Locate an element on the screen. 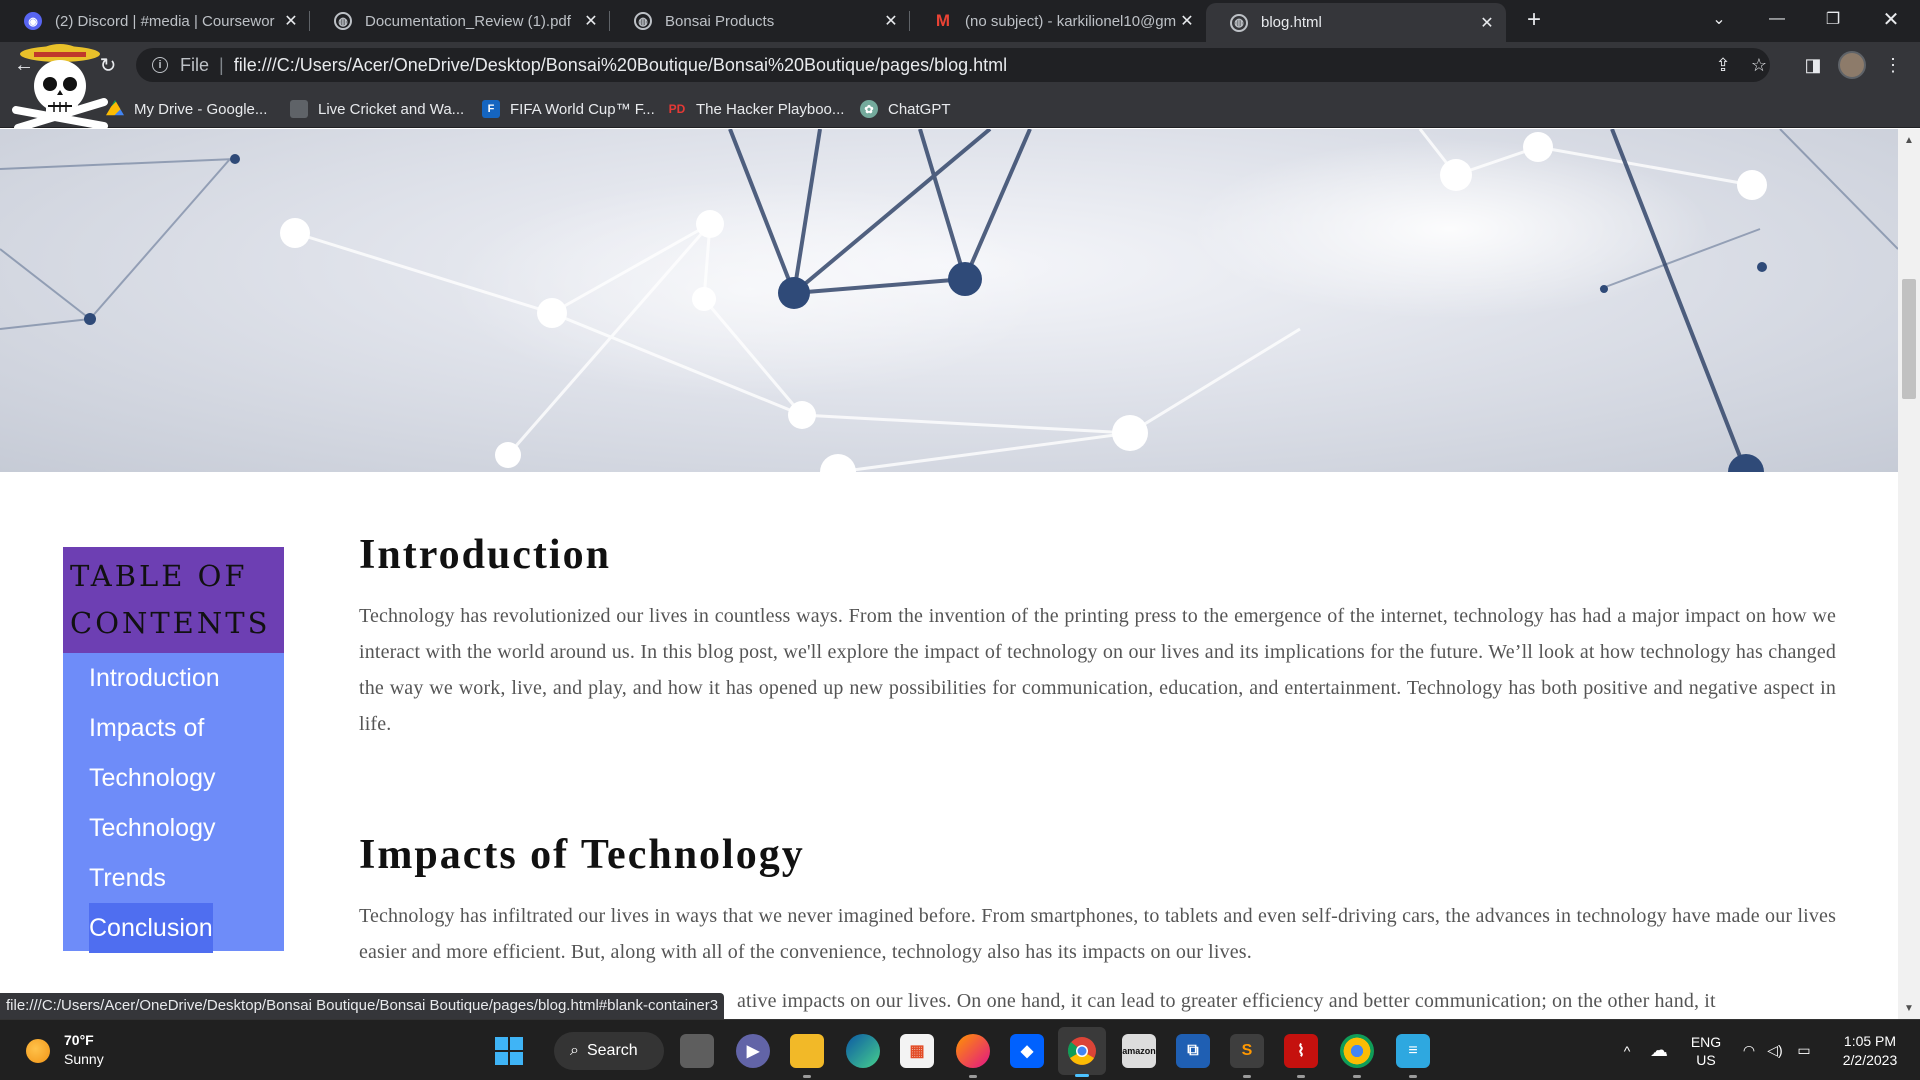  weather-widget: 70°F Sunny is located at coordinates (84, 1050).